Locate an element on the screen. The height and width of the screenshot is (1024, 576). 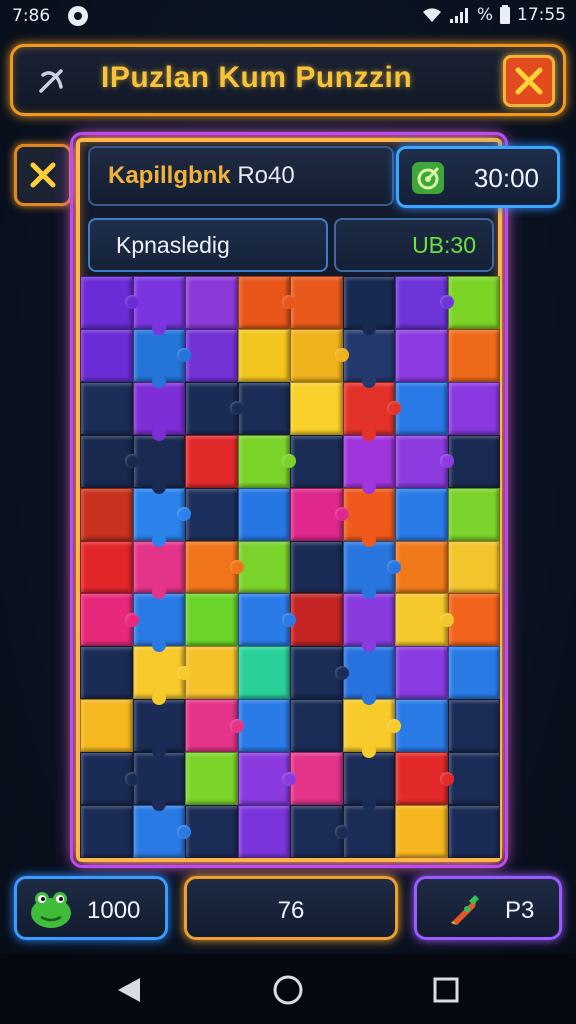
mode-panel: Kpnasledig is located at coordinates (208, 245).